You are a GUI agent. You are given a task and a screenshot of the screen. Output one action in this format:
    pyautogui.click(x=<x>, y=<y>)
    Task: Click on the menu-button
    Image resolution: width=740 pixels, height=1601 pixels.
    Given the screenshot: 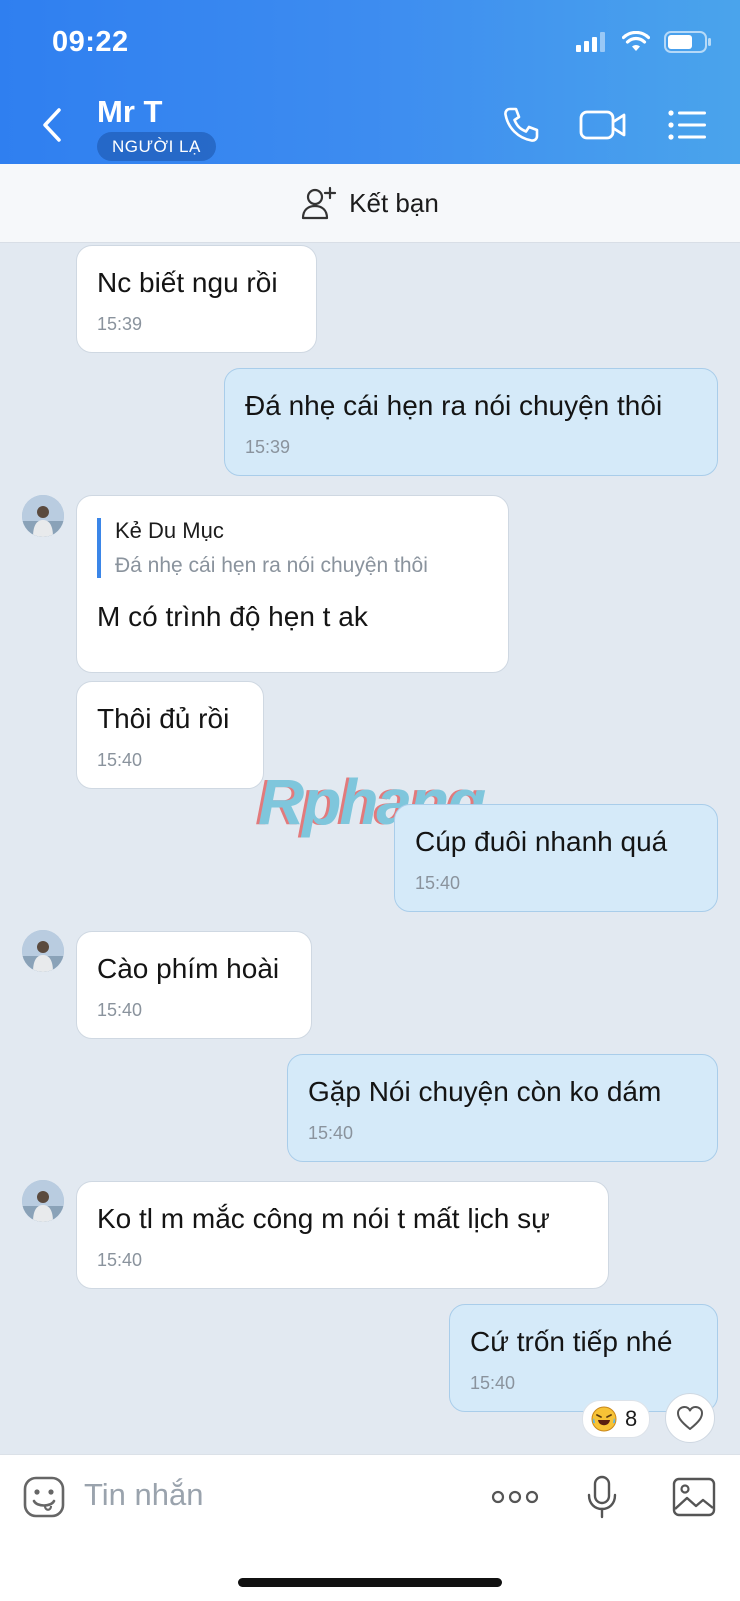 What is the action you would take?
    pyautogui.click(x=687, y=125)
    